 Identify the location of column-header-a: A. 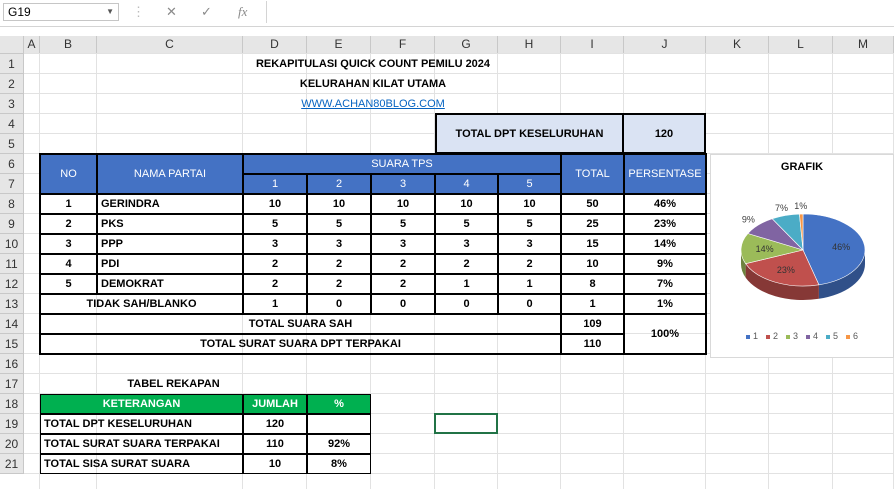
(32, 45).